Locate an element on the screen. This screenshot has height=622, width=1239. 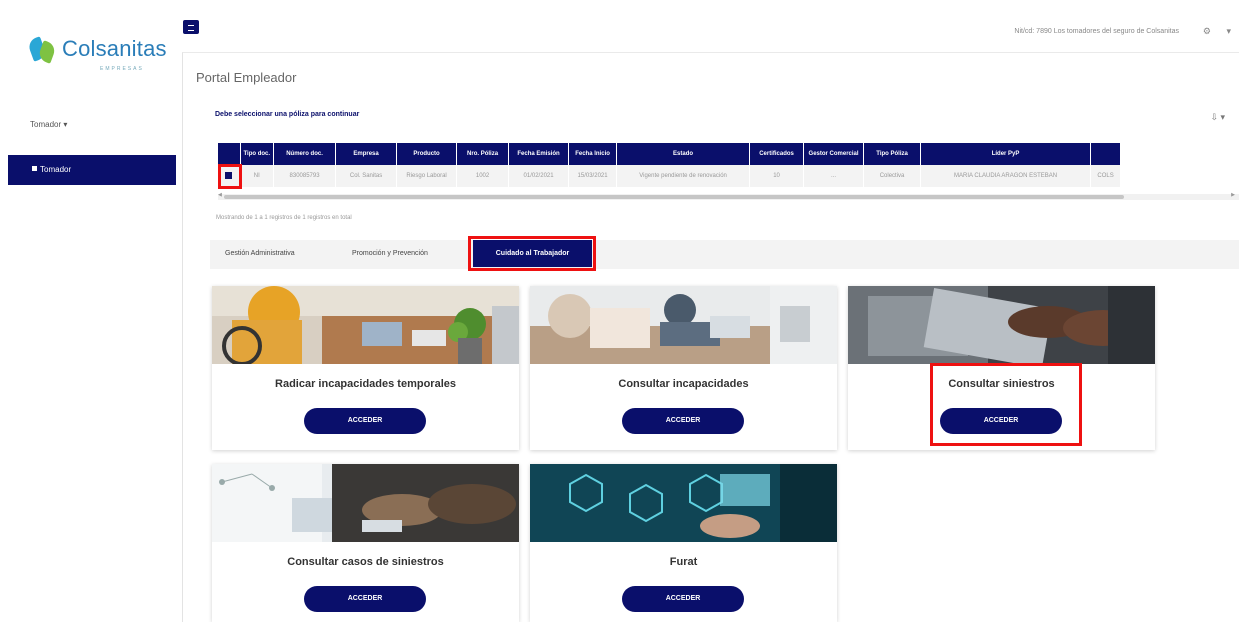
brand-tagline: EMPRESAS is located at coordinates (122, 69).